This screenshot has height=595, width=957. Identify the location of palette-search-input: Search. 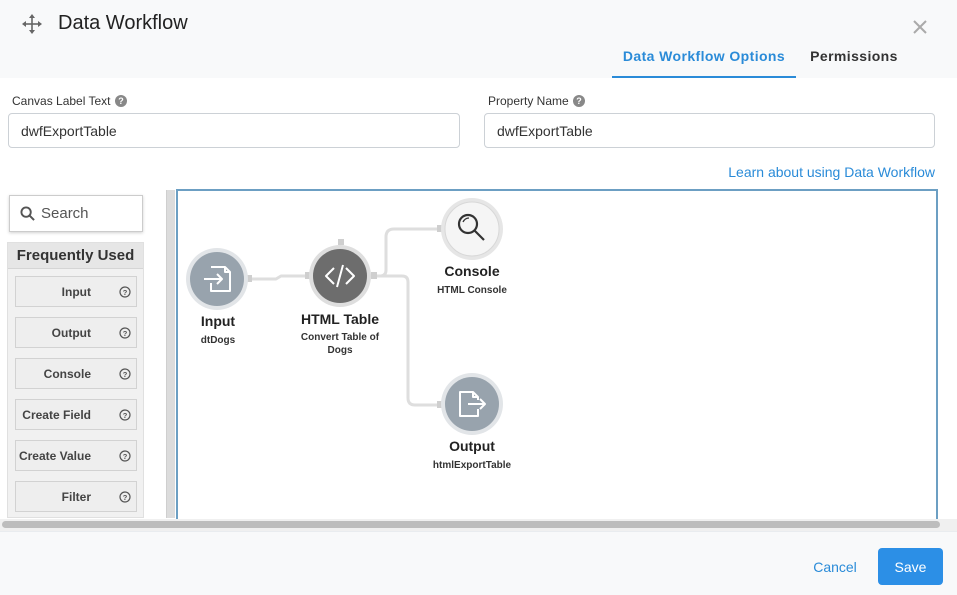
(76, 213).